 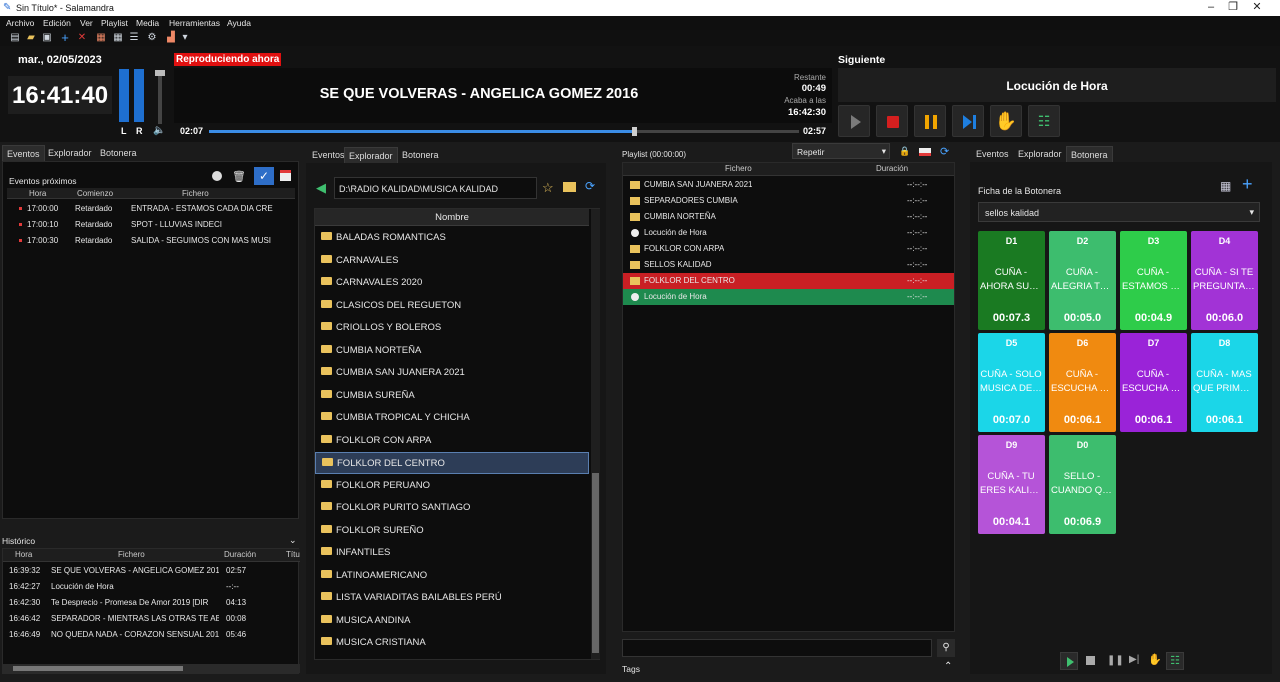 What do you see at coordinates (171, 38) in the screenshot?
I see `chart-icon: ▟` at bounding box center [171, 38].